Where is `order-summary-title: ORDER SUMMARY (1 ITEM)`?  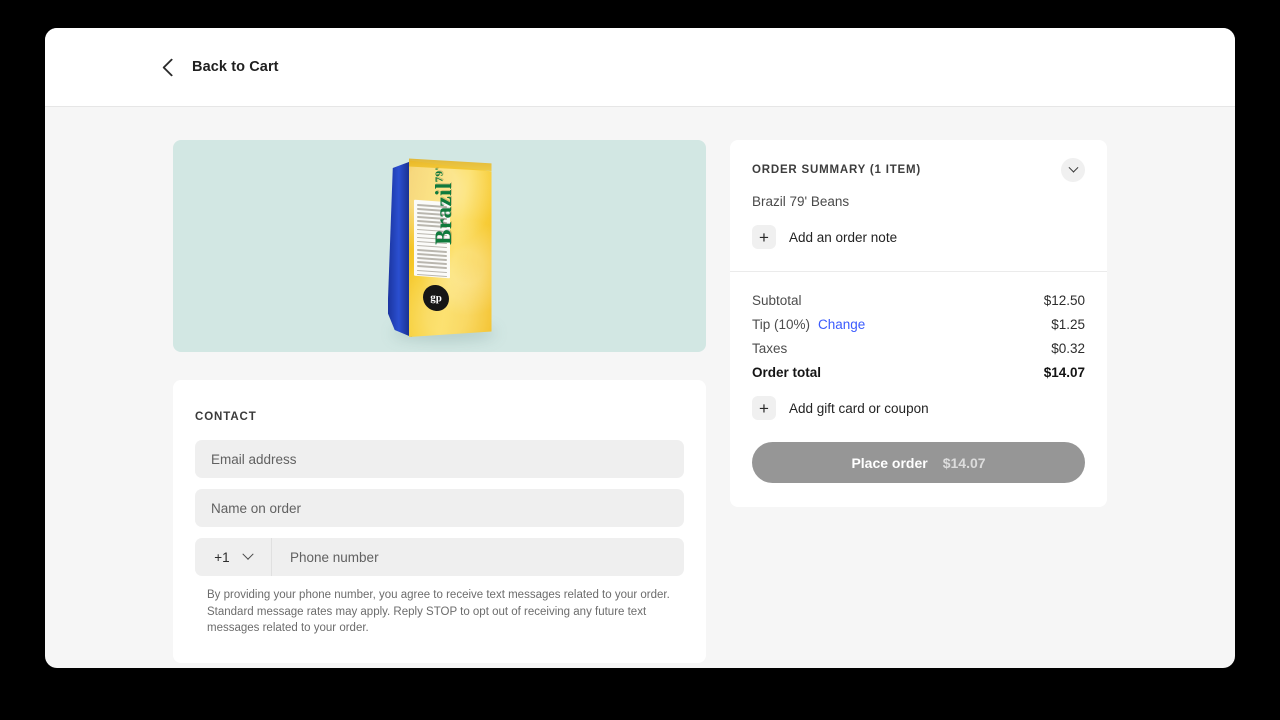 order-summary-title: ORDER SUMMARY (1 ITEM) is located at coordinates (837, 170).